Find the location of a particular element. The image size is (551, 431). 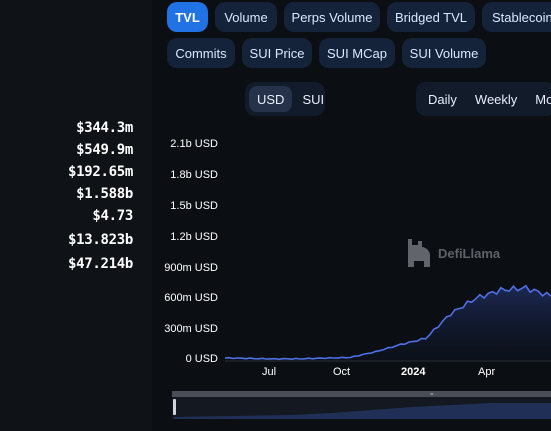

stat-value: $47.214b is located at coordinates (100, 264).